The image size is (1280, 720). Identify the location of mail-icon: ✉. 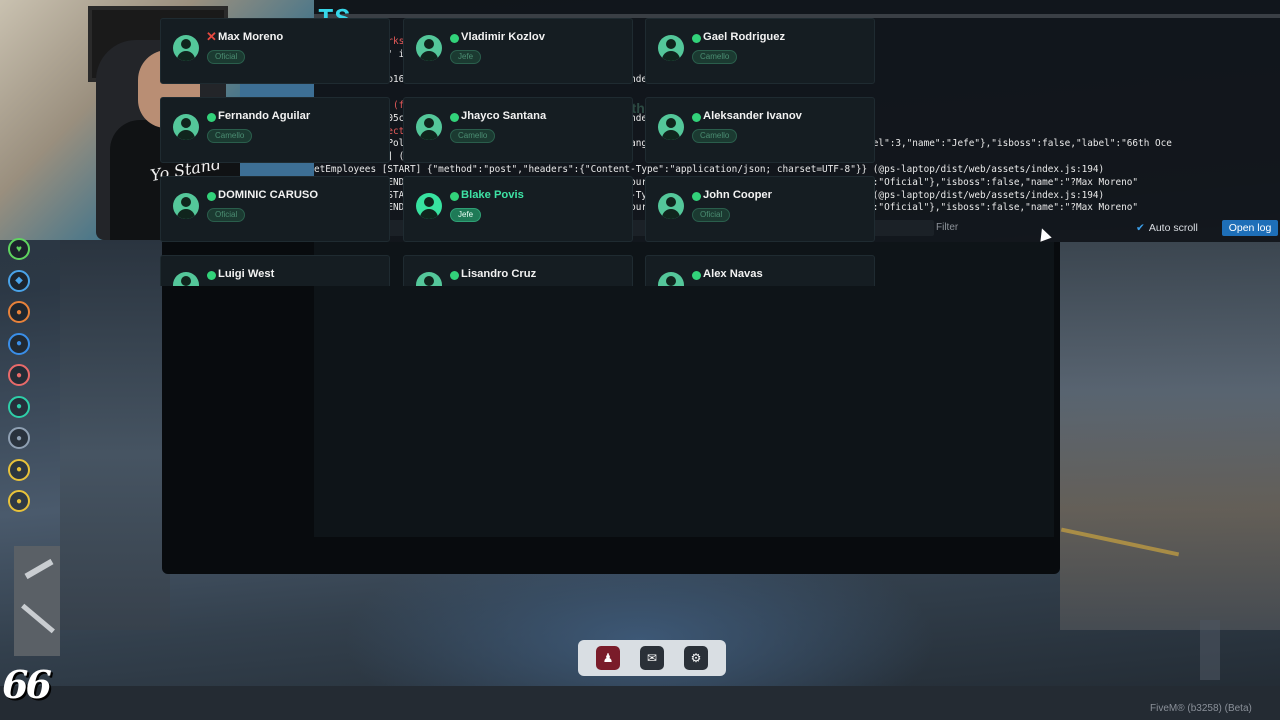
(652, 658).